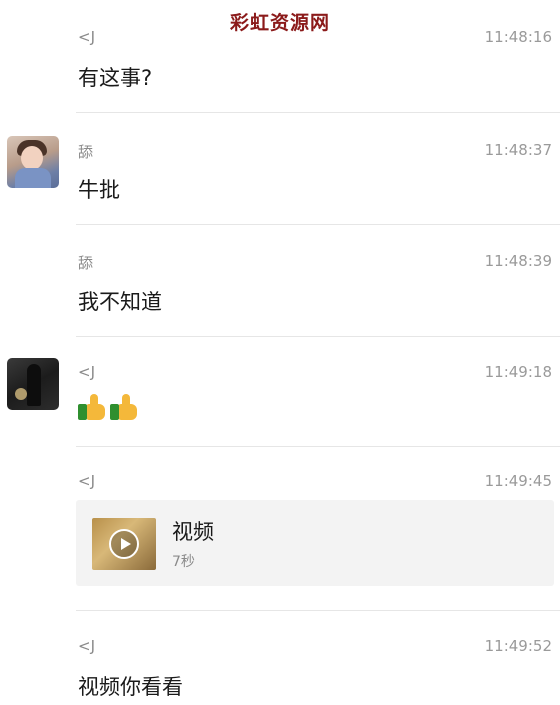 This screenshot has width=560, height=705. I want to click on video-title: 视频, so click(193, 532).